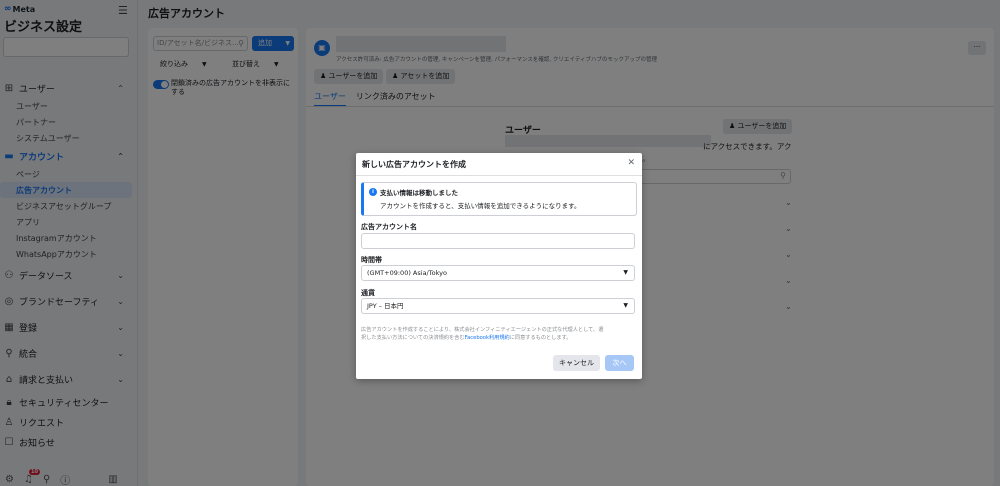 The height and width of the screenshot is (486, 1000). Describe the element at coordinates (419, 193) in the screenshot. I see `notice-title: 支払い情報は移動しました` at that location.